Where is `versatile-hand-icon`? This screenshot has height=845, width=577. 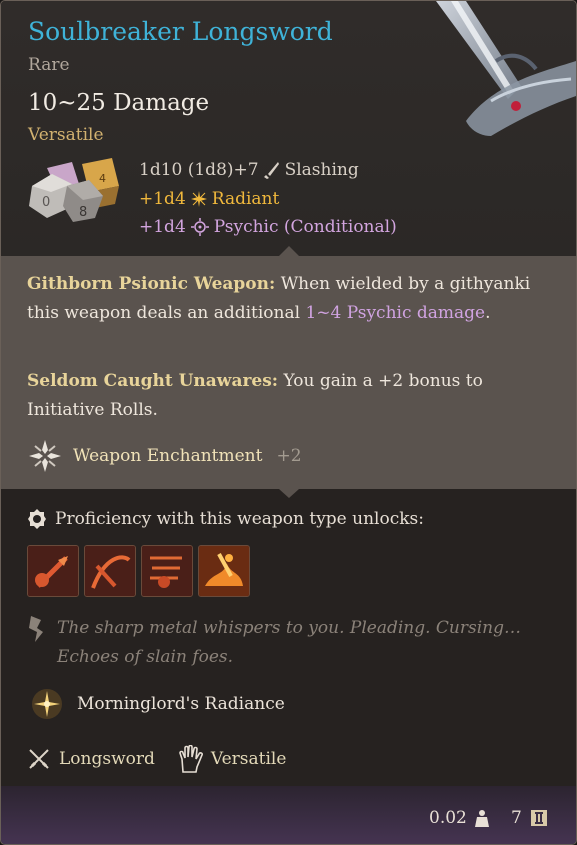 versatile-hand-icon is located at coordinates (191, 759).